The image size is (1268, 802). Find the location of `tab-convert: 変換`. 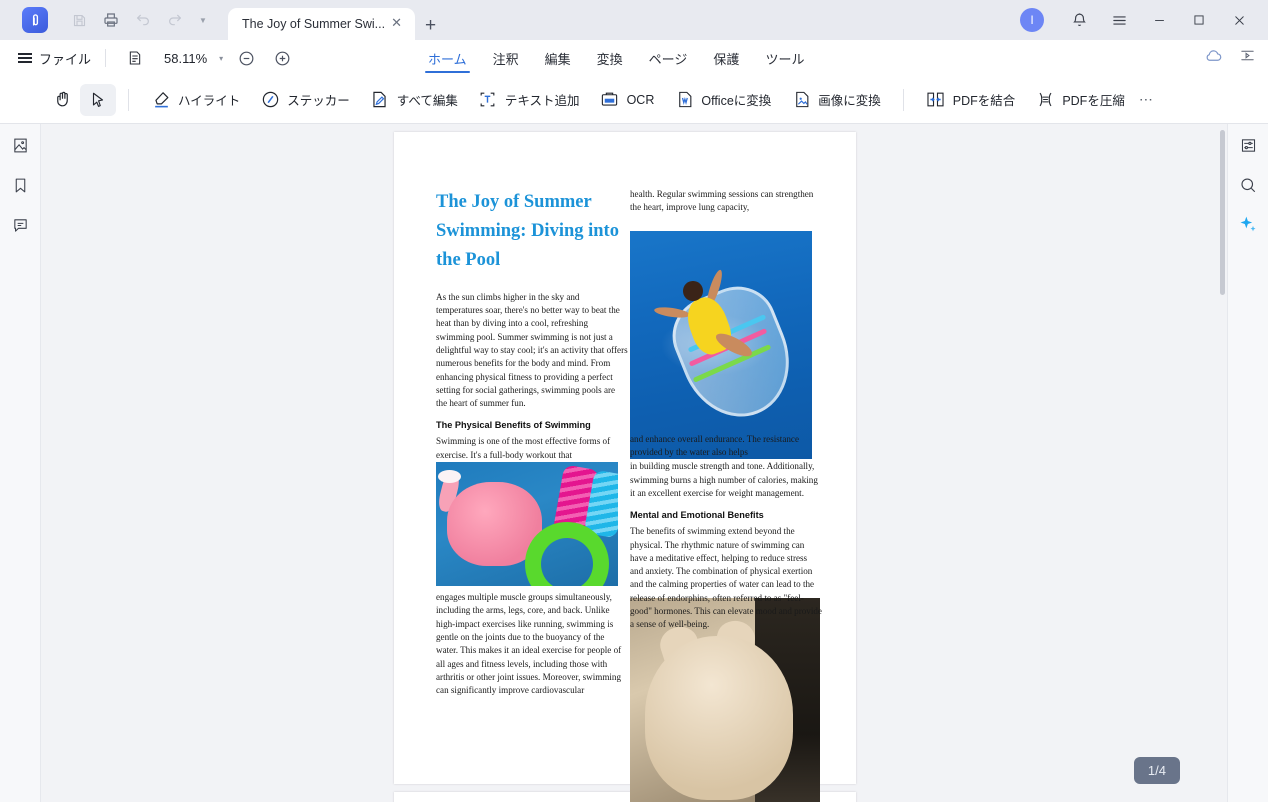

tab-convert: 変換 is located at coordinates (610, 58).